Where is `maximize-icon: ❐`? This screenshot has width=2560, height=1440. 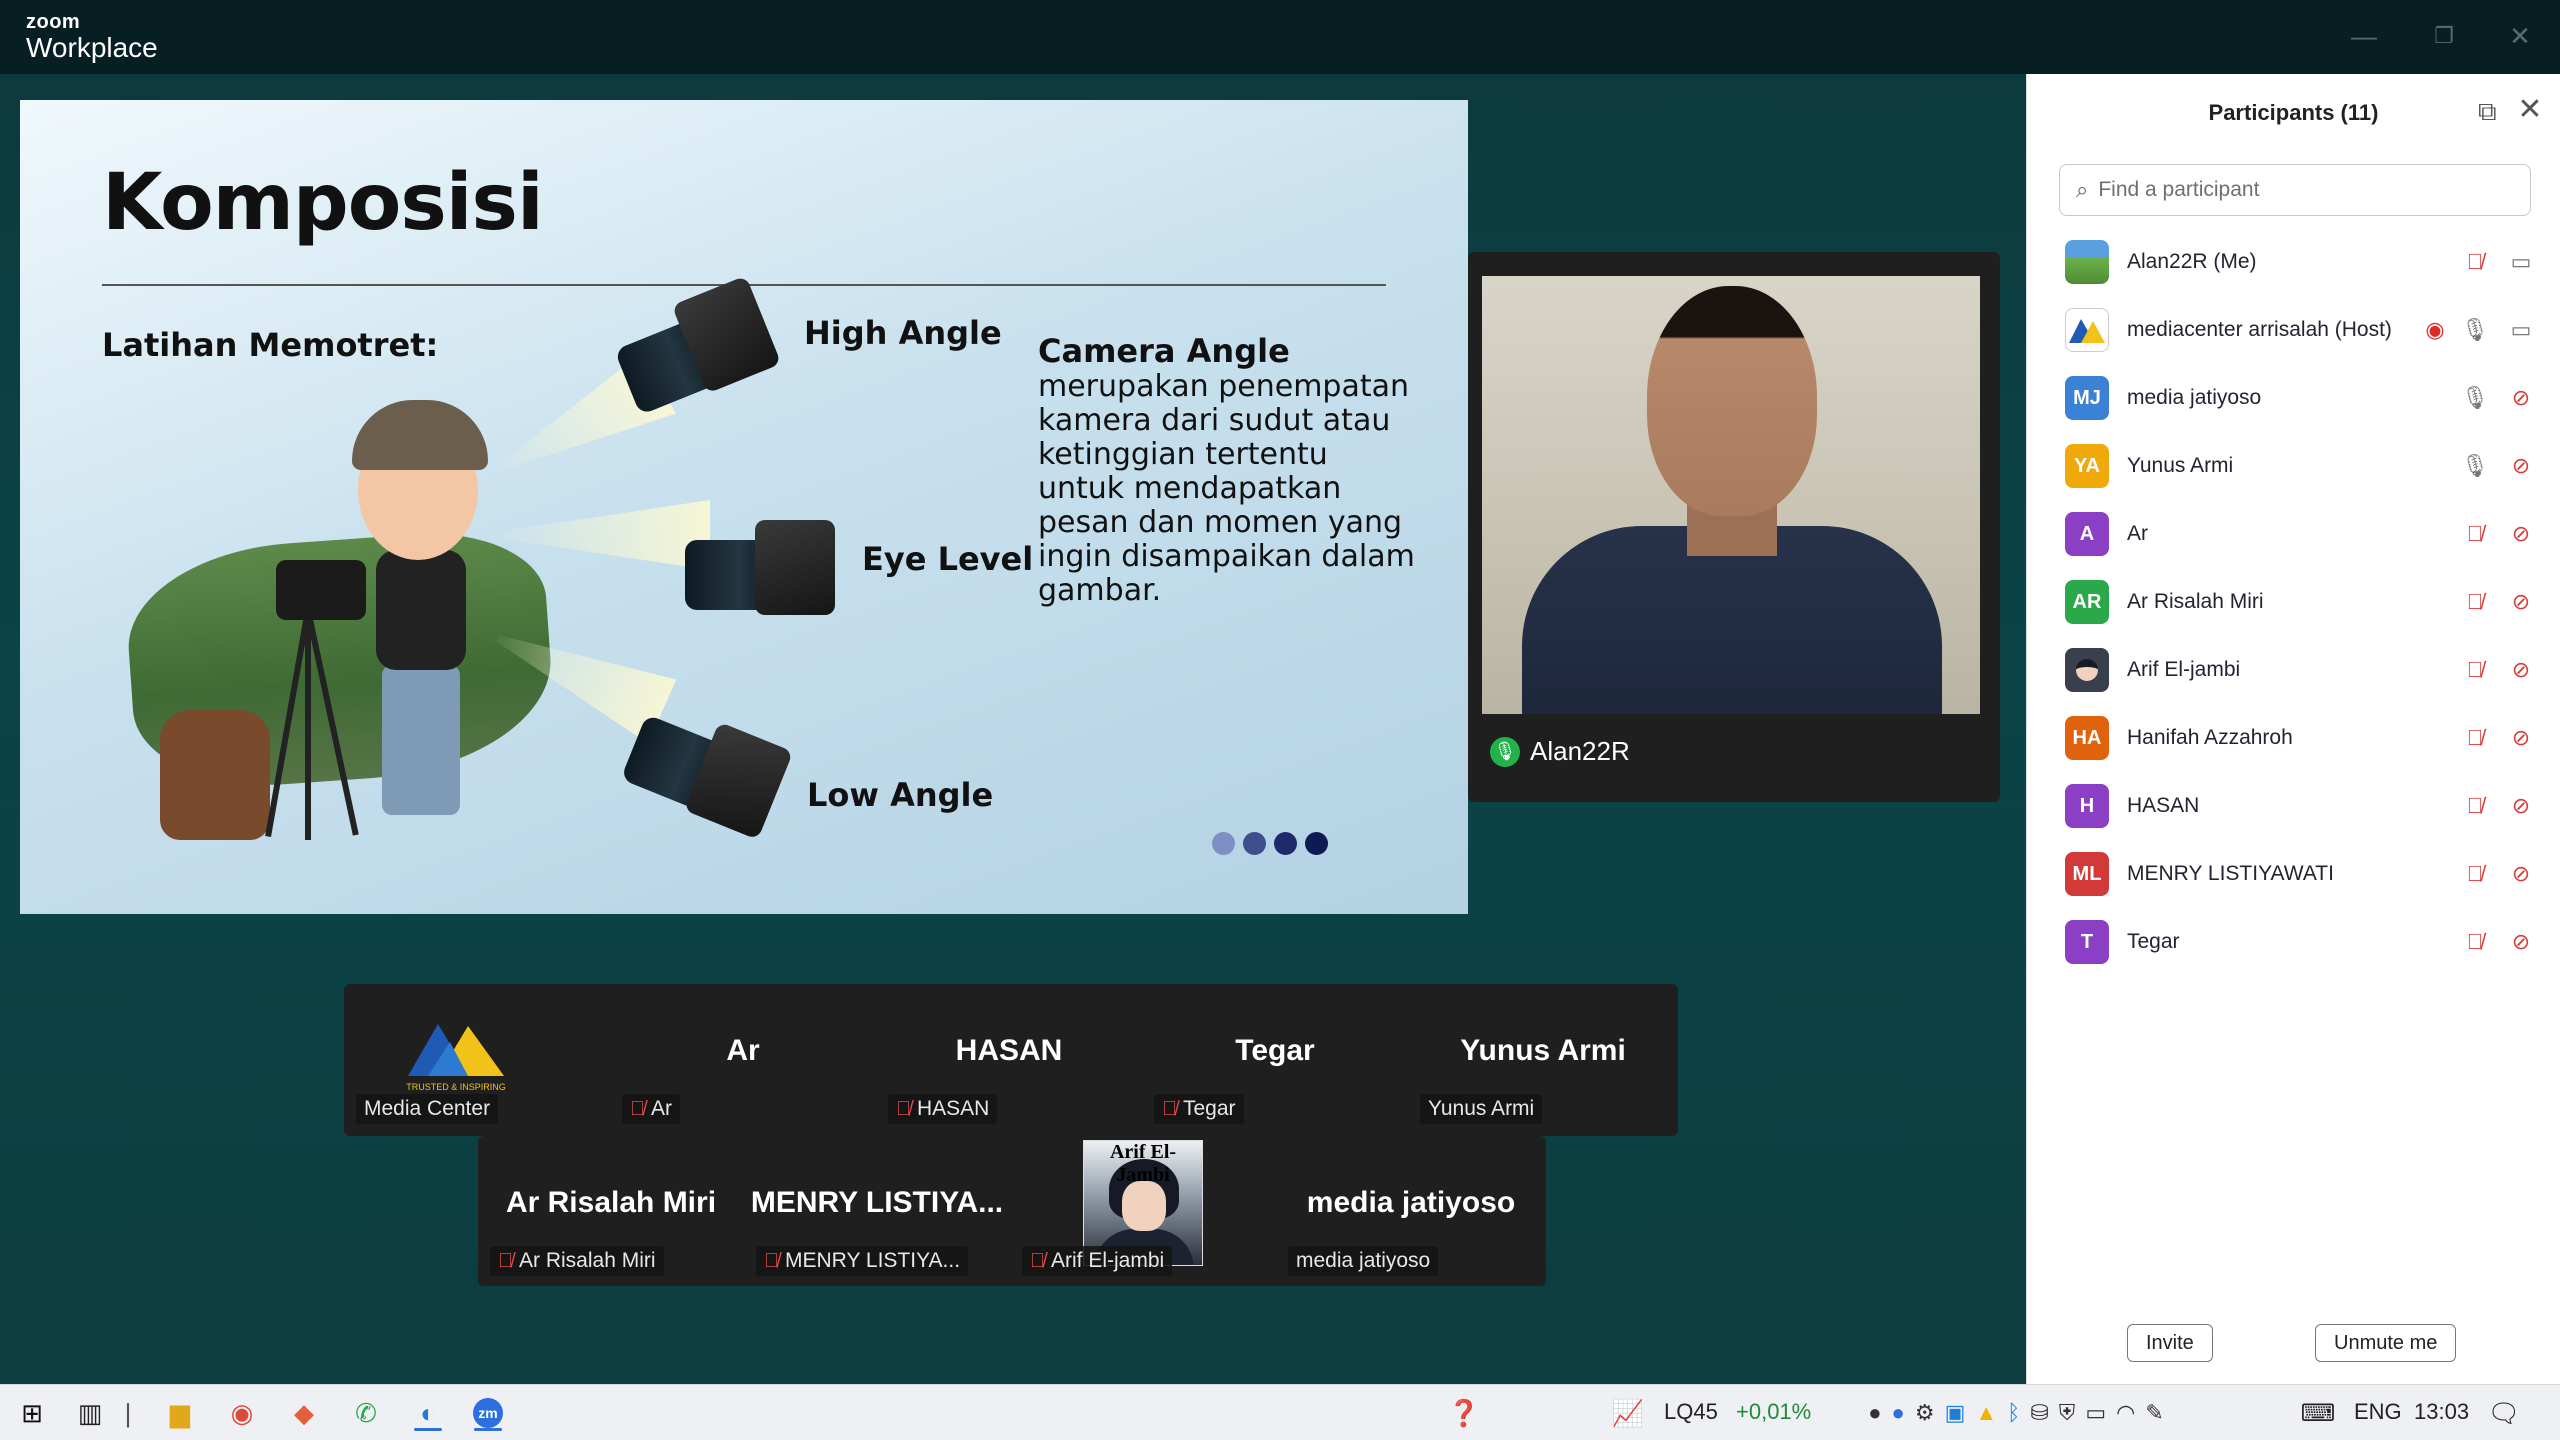
maximize-icon: ❐ is located at coordinates (2444, 36).